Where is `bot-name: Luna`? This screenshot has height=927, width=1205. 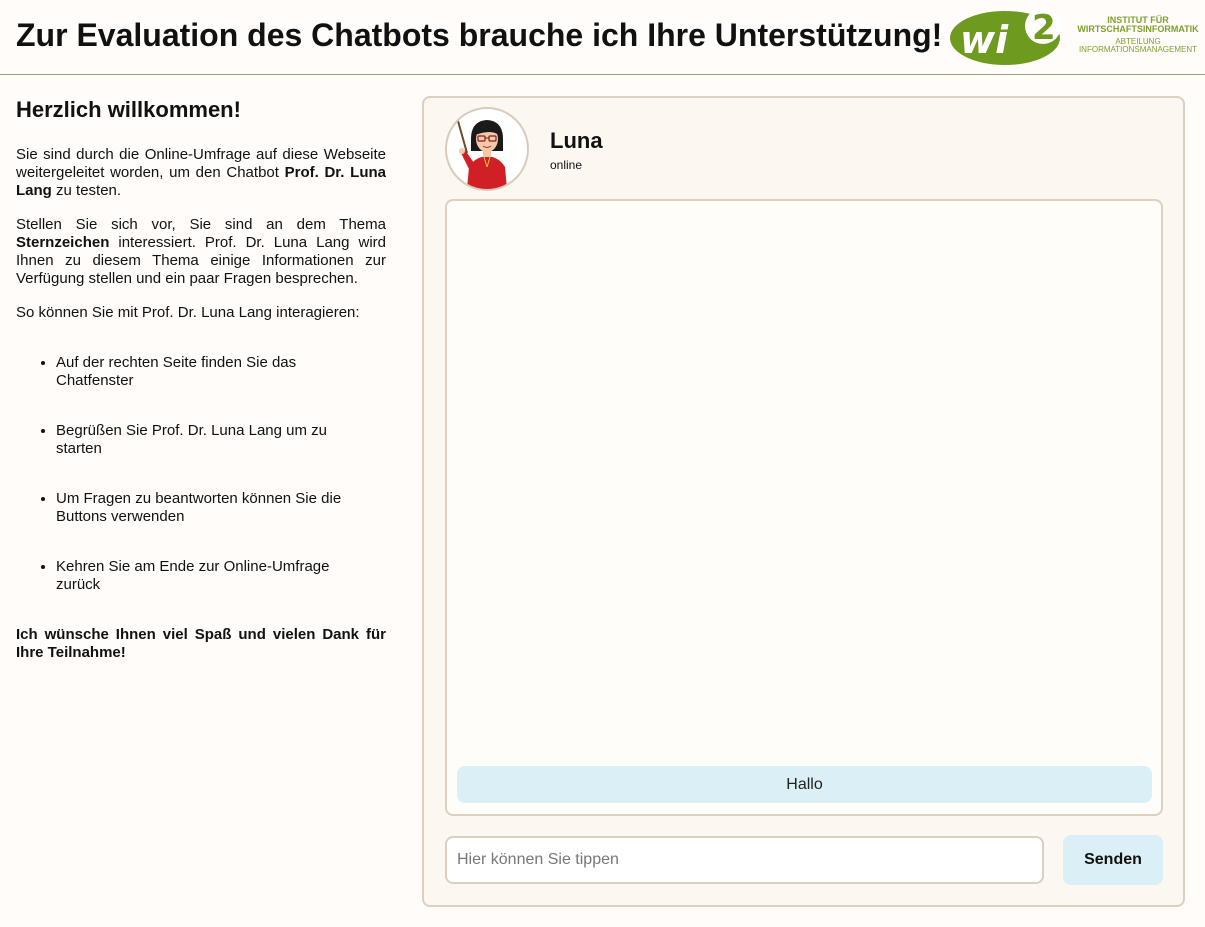
bot-name: Luna is located at coordinates (576, 140).